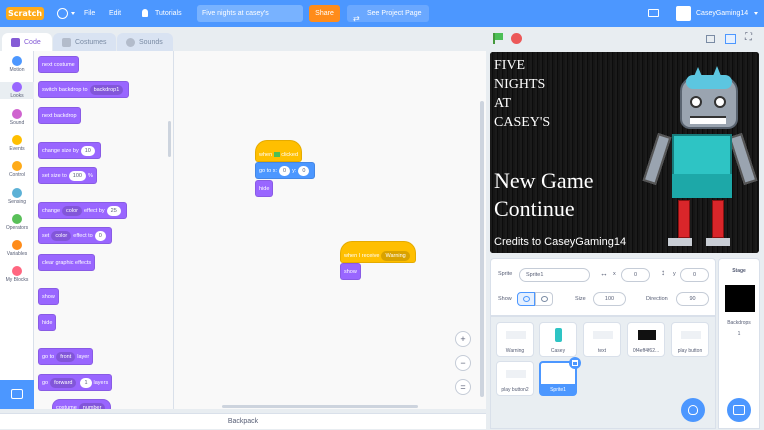 The image size is (764, 430). Describe the element at coordinates (32, 42) in the screenshot. I see `tab-code-label: Code` at that location.